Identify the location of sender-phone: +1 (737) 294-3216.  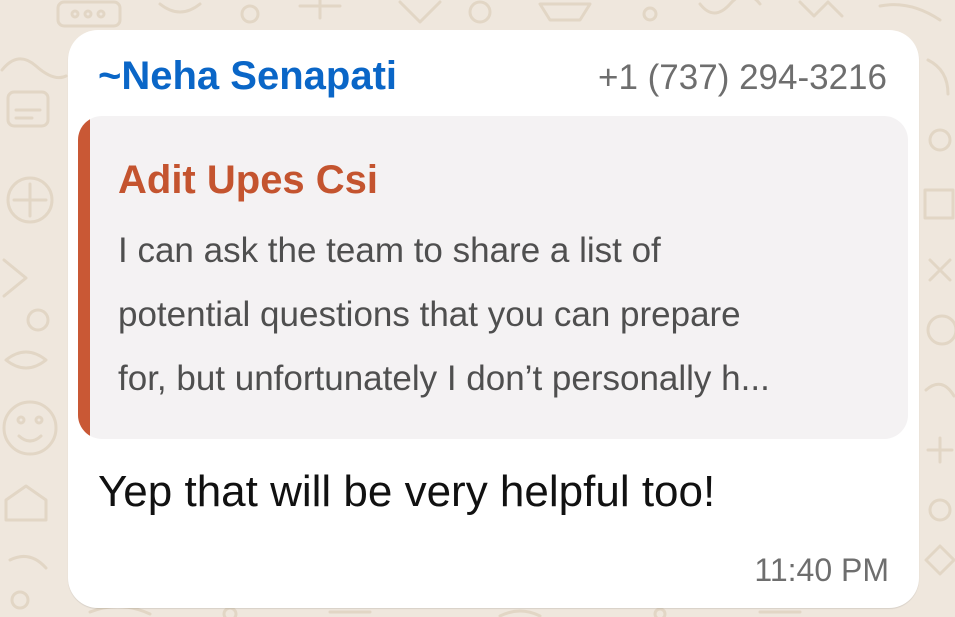
(742, 78).